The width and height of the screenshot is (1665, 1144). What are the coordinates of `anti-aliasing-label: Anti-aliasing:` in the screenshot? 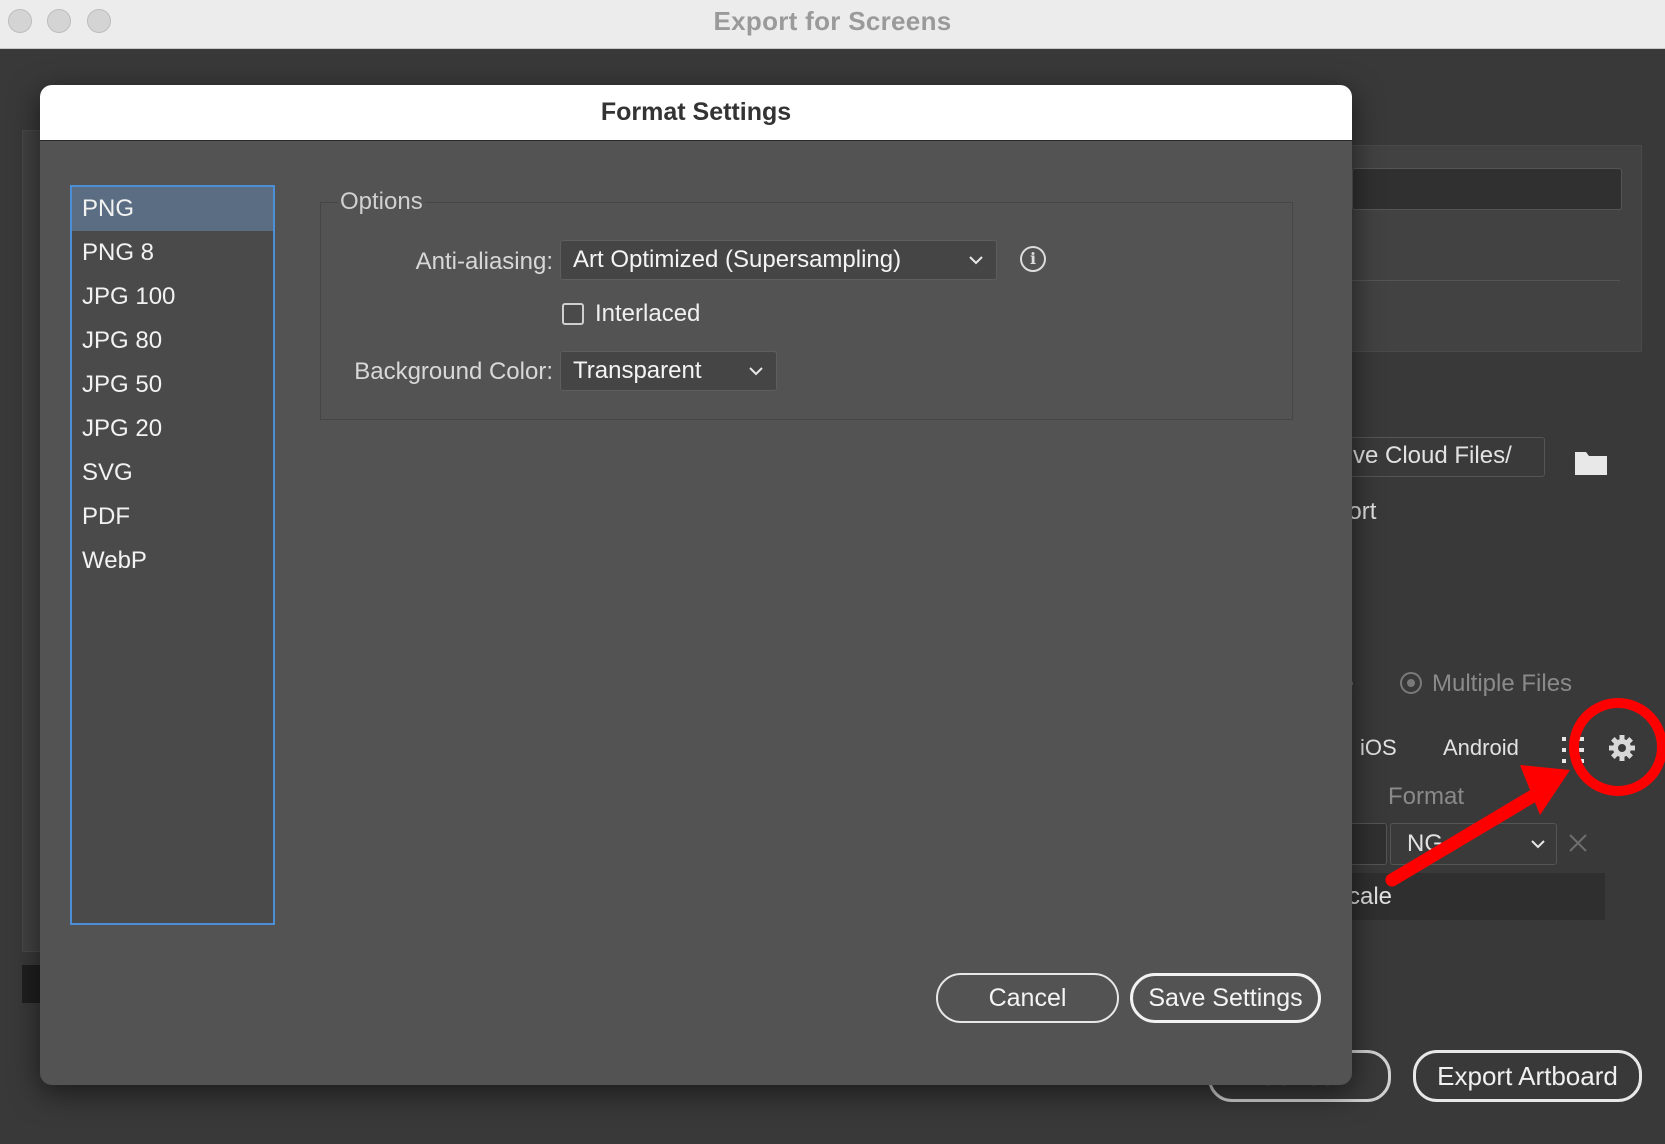 It's located at (484, 261).